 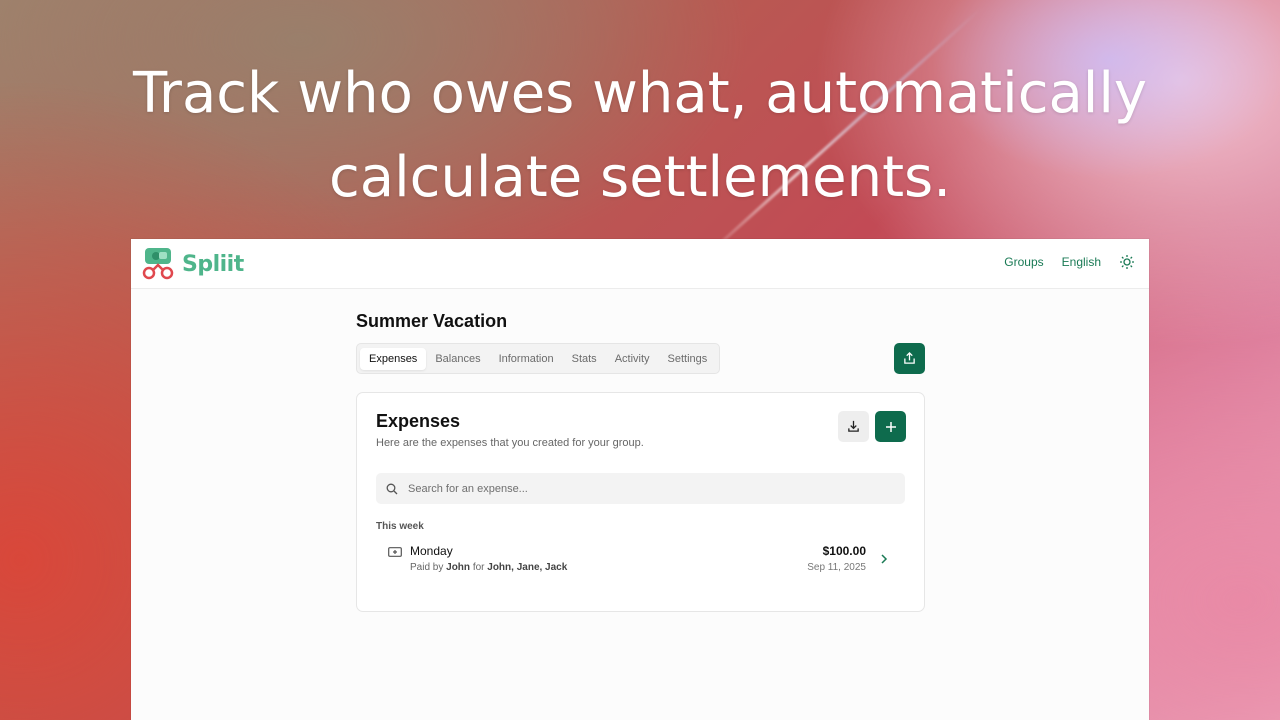 I want to click on expense-search, so click(x=640, y=488).